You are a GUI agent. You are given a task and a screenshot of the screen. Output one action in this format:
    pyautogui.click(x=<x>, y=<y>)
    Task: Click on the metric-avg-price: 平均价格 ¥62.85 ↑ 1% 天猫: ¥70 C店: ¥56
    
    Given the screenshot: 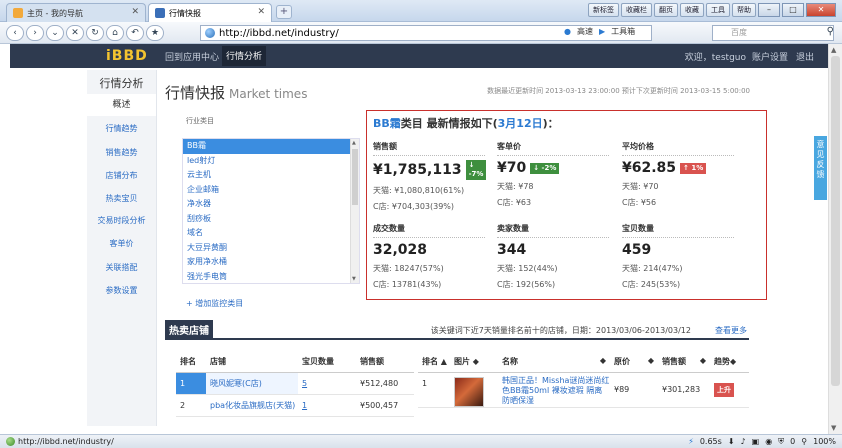 What is the action you would take?
    pyautogui.click(x=678, y=174)
    